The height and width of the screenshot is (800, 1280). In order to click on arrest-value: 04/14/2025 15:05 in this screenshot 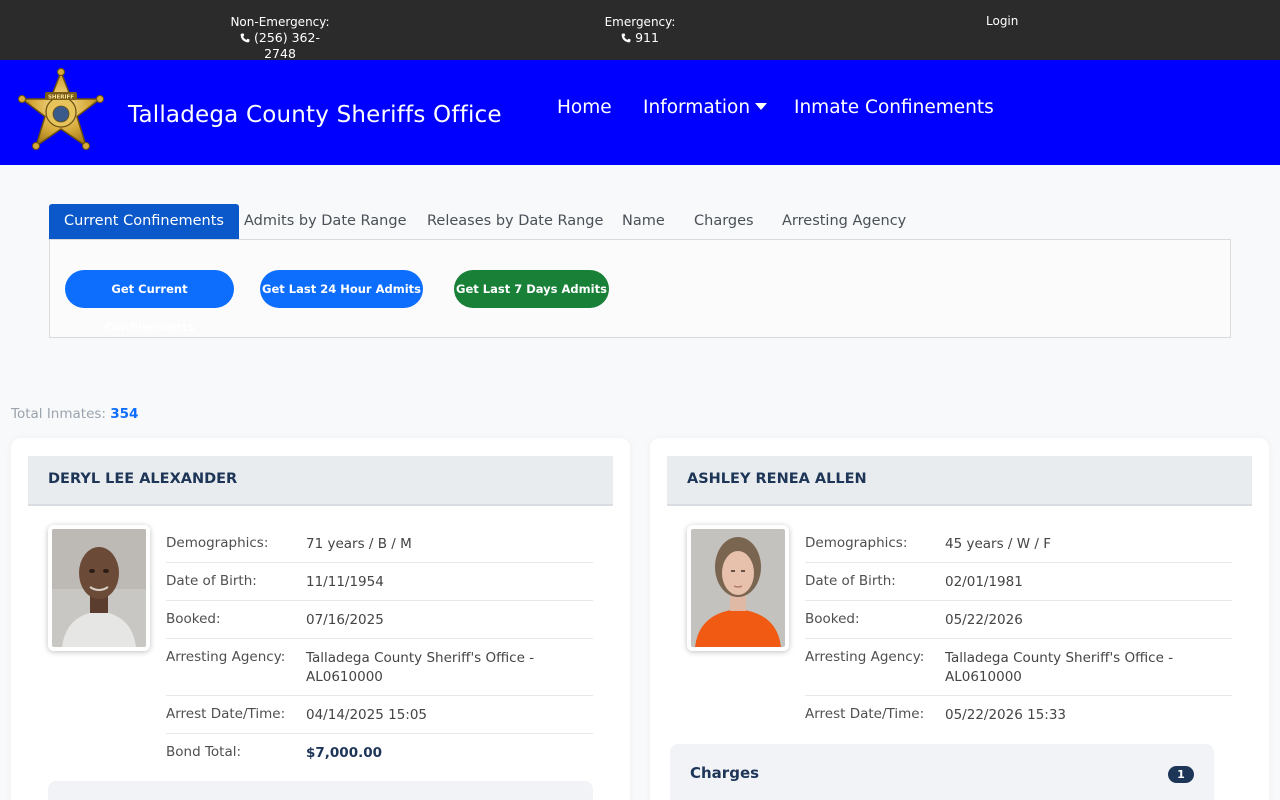, I will do `click(367, 715)`.